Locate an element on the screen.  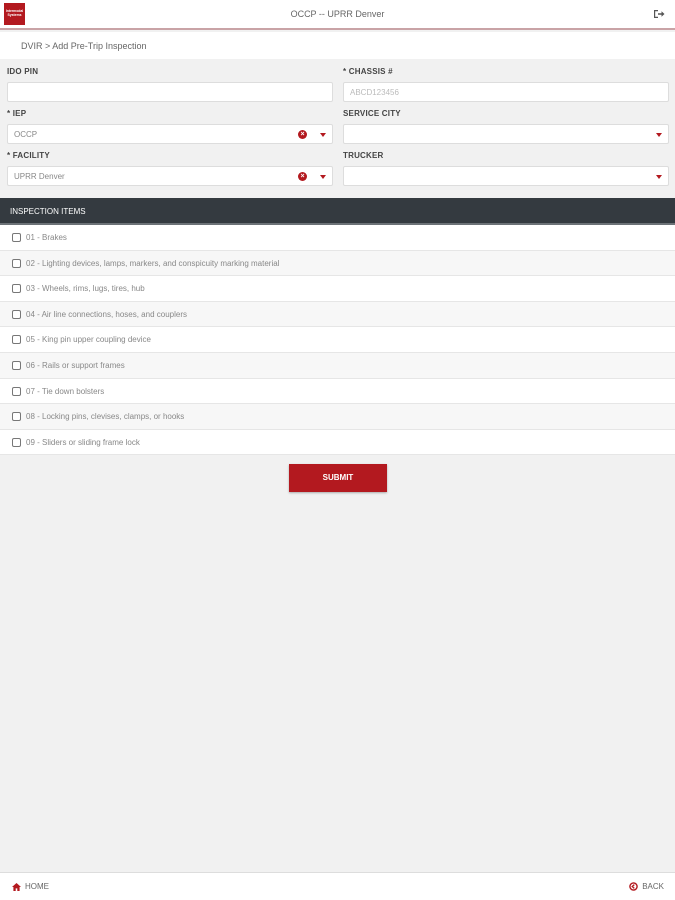
bottom-nav: HOME BACK is located at coordinates (337, 886).